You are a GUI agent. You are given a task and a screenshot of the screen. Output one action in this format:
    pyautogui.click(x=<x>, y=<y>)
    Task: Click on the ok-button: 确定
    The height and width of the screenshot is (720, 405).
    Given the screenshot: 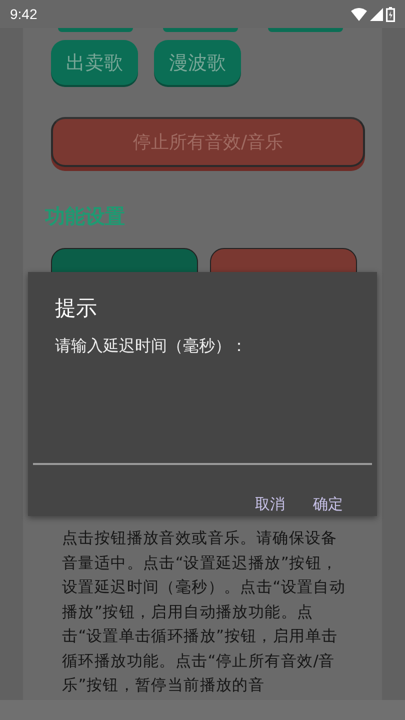 What is the action you would take?
    pyautogui.click(x=328, y=504)
    